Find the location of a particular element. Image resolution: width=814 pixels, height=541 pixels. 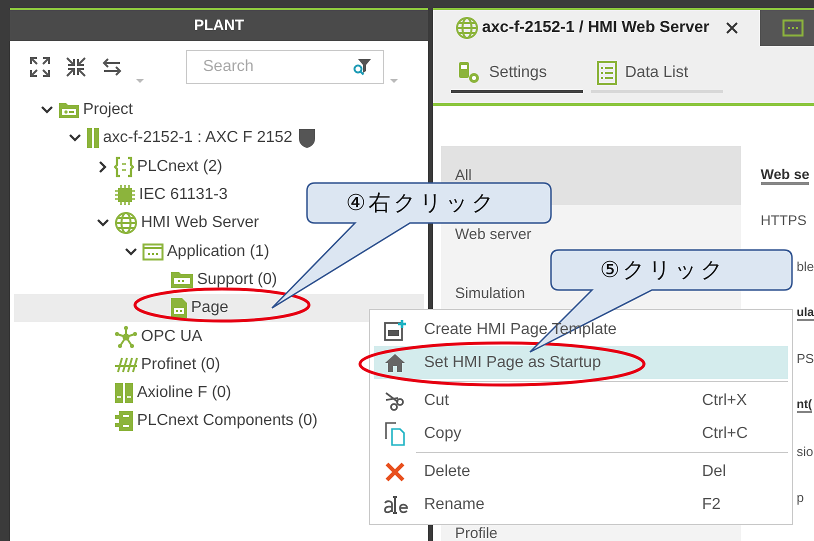

menu-item: Cut Ctrl+X is located at coordinates (581, 400).